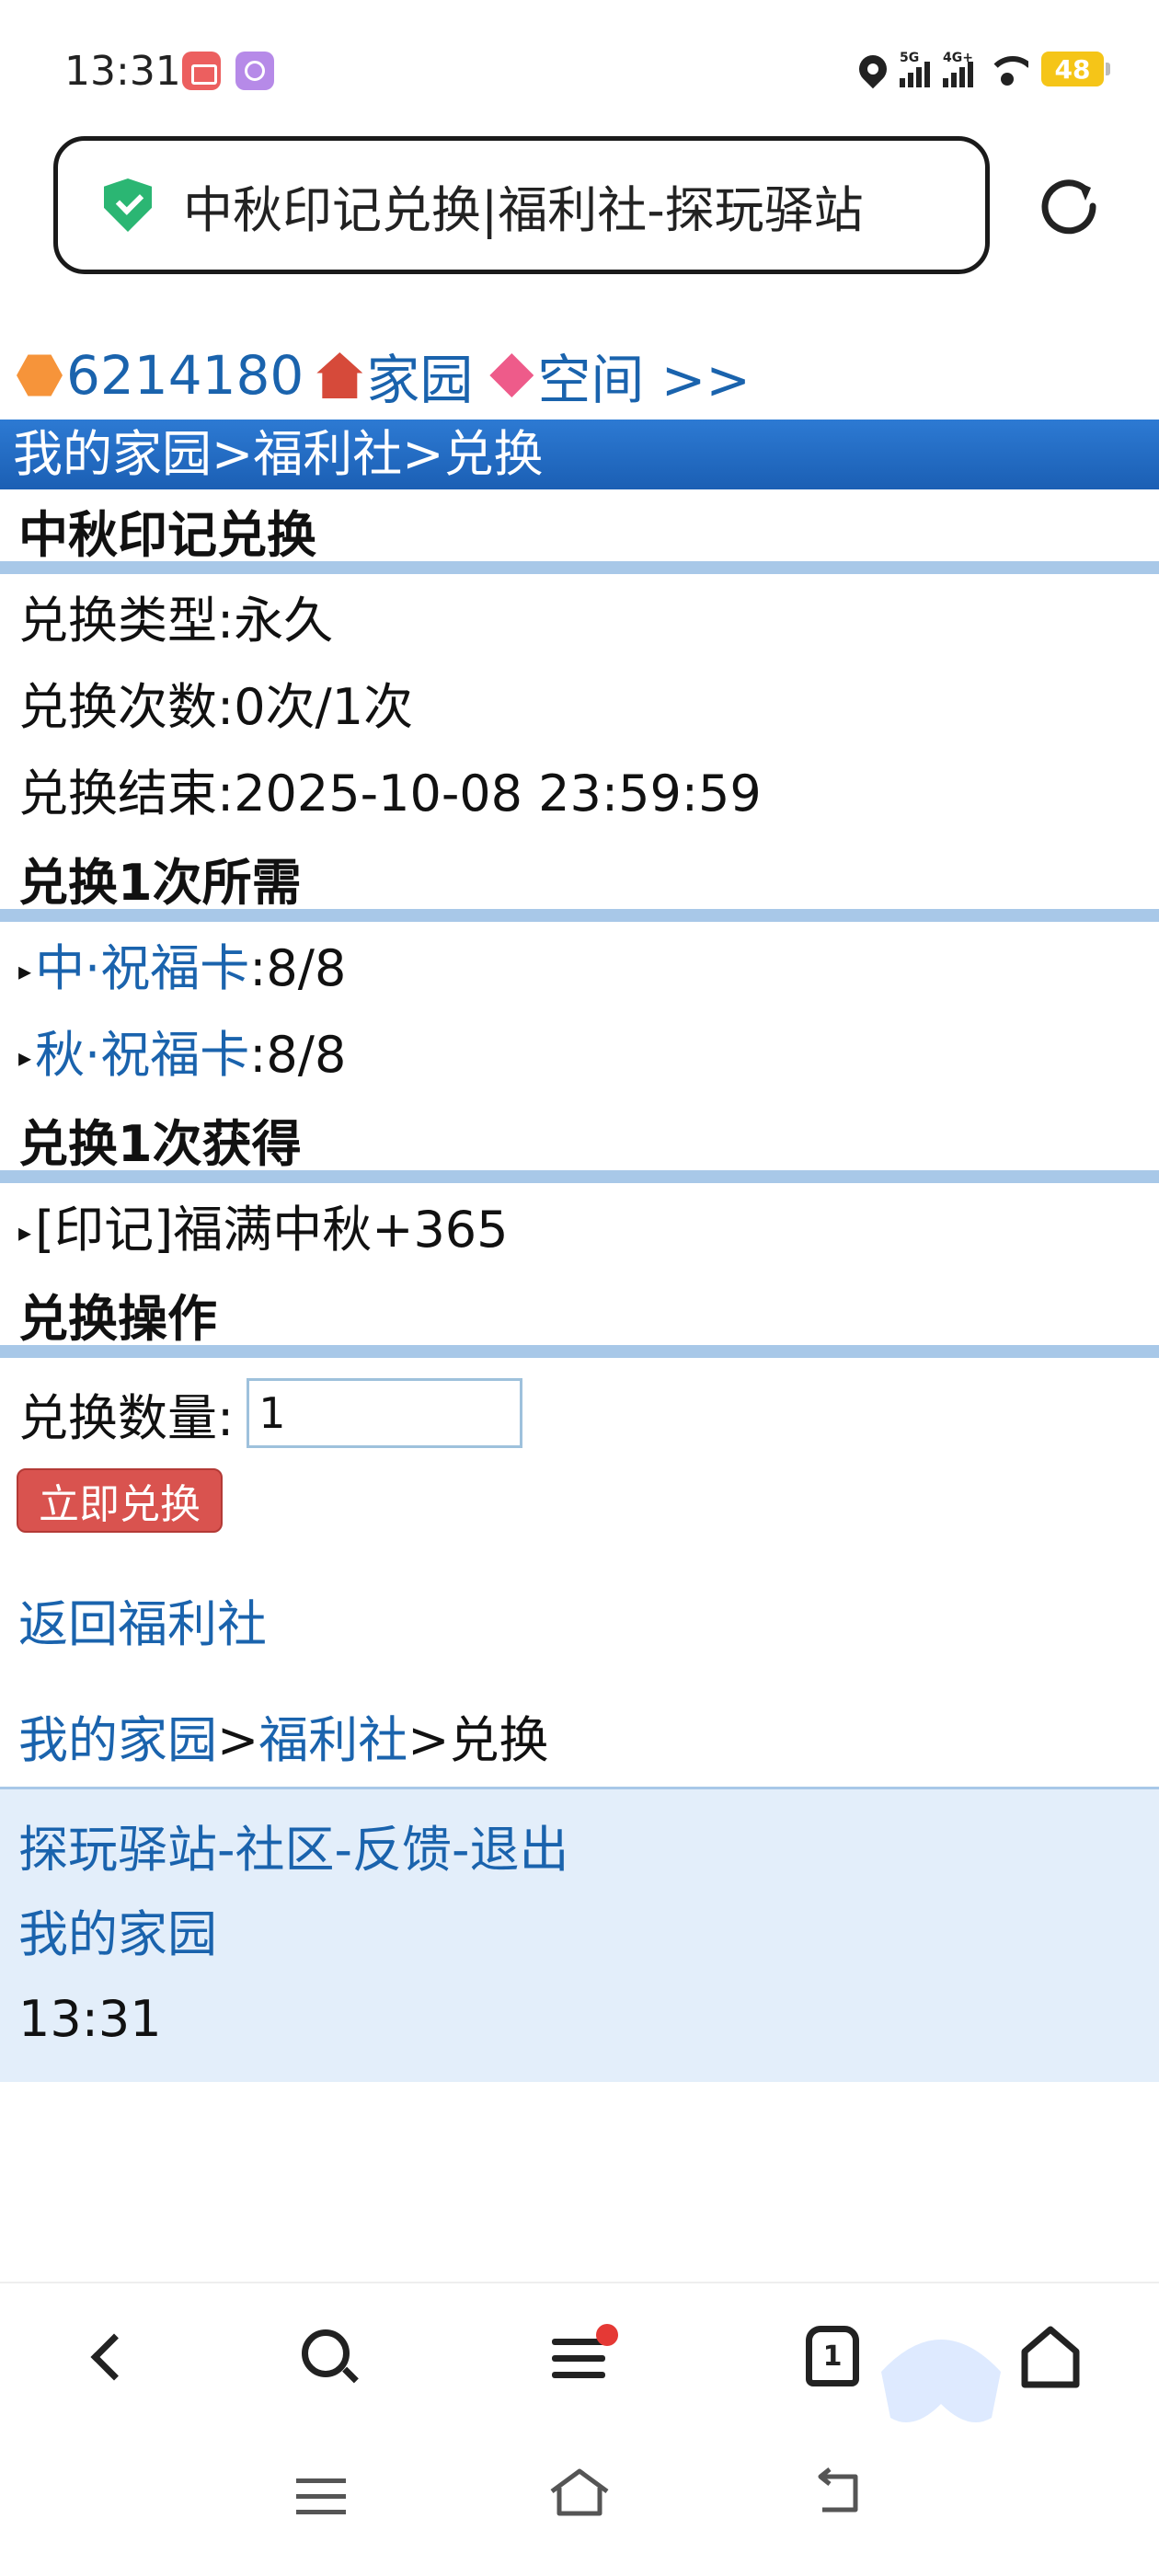  I want to click on nav-title-bar: 我的家园>福利社>兑换, so click(579, 454).